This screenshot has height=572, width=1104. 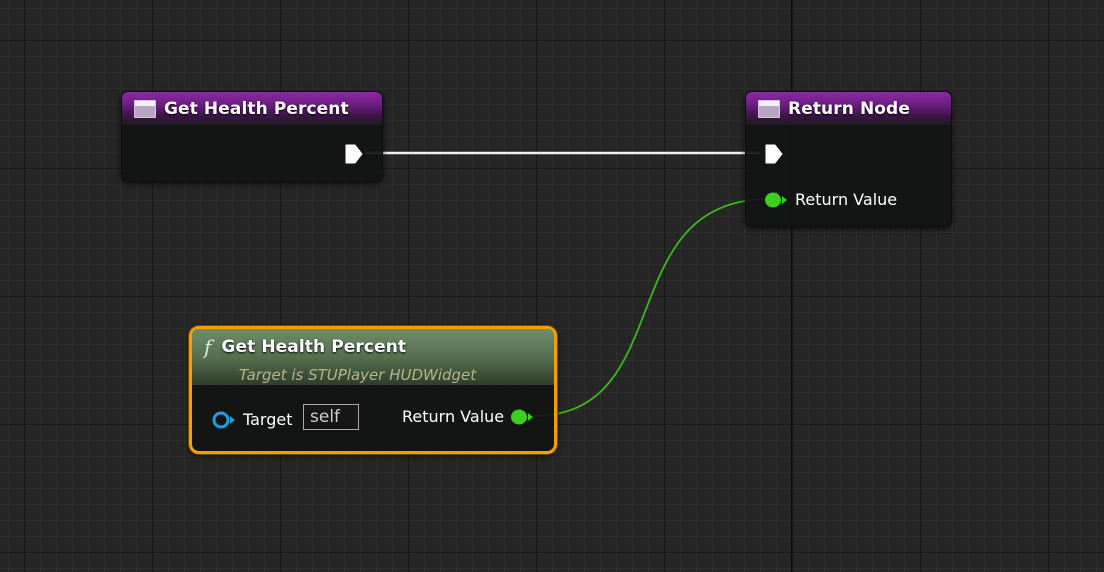 I want to click on exec-out-pin, so click(x=354, y=154).